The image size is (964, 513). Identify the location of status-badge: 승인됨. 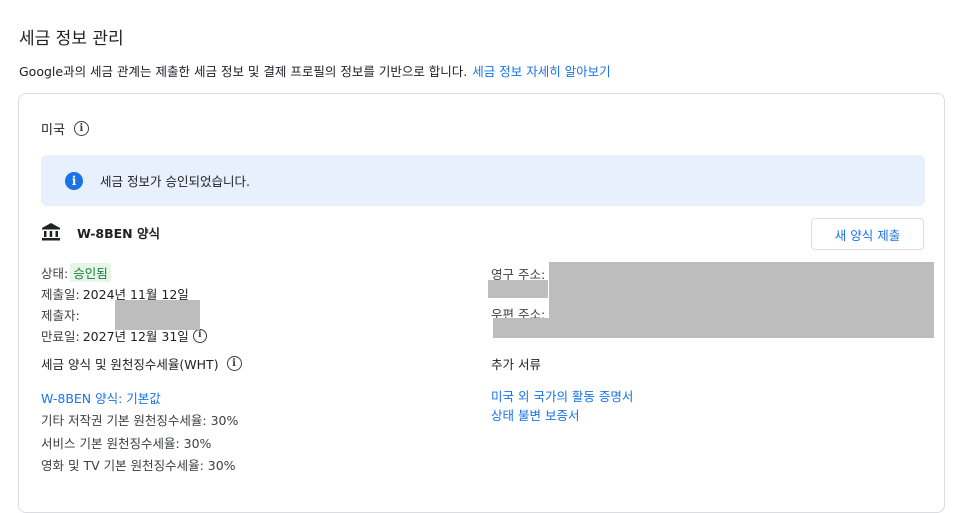
(90, 272).